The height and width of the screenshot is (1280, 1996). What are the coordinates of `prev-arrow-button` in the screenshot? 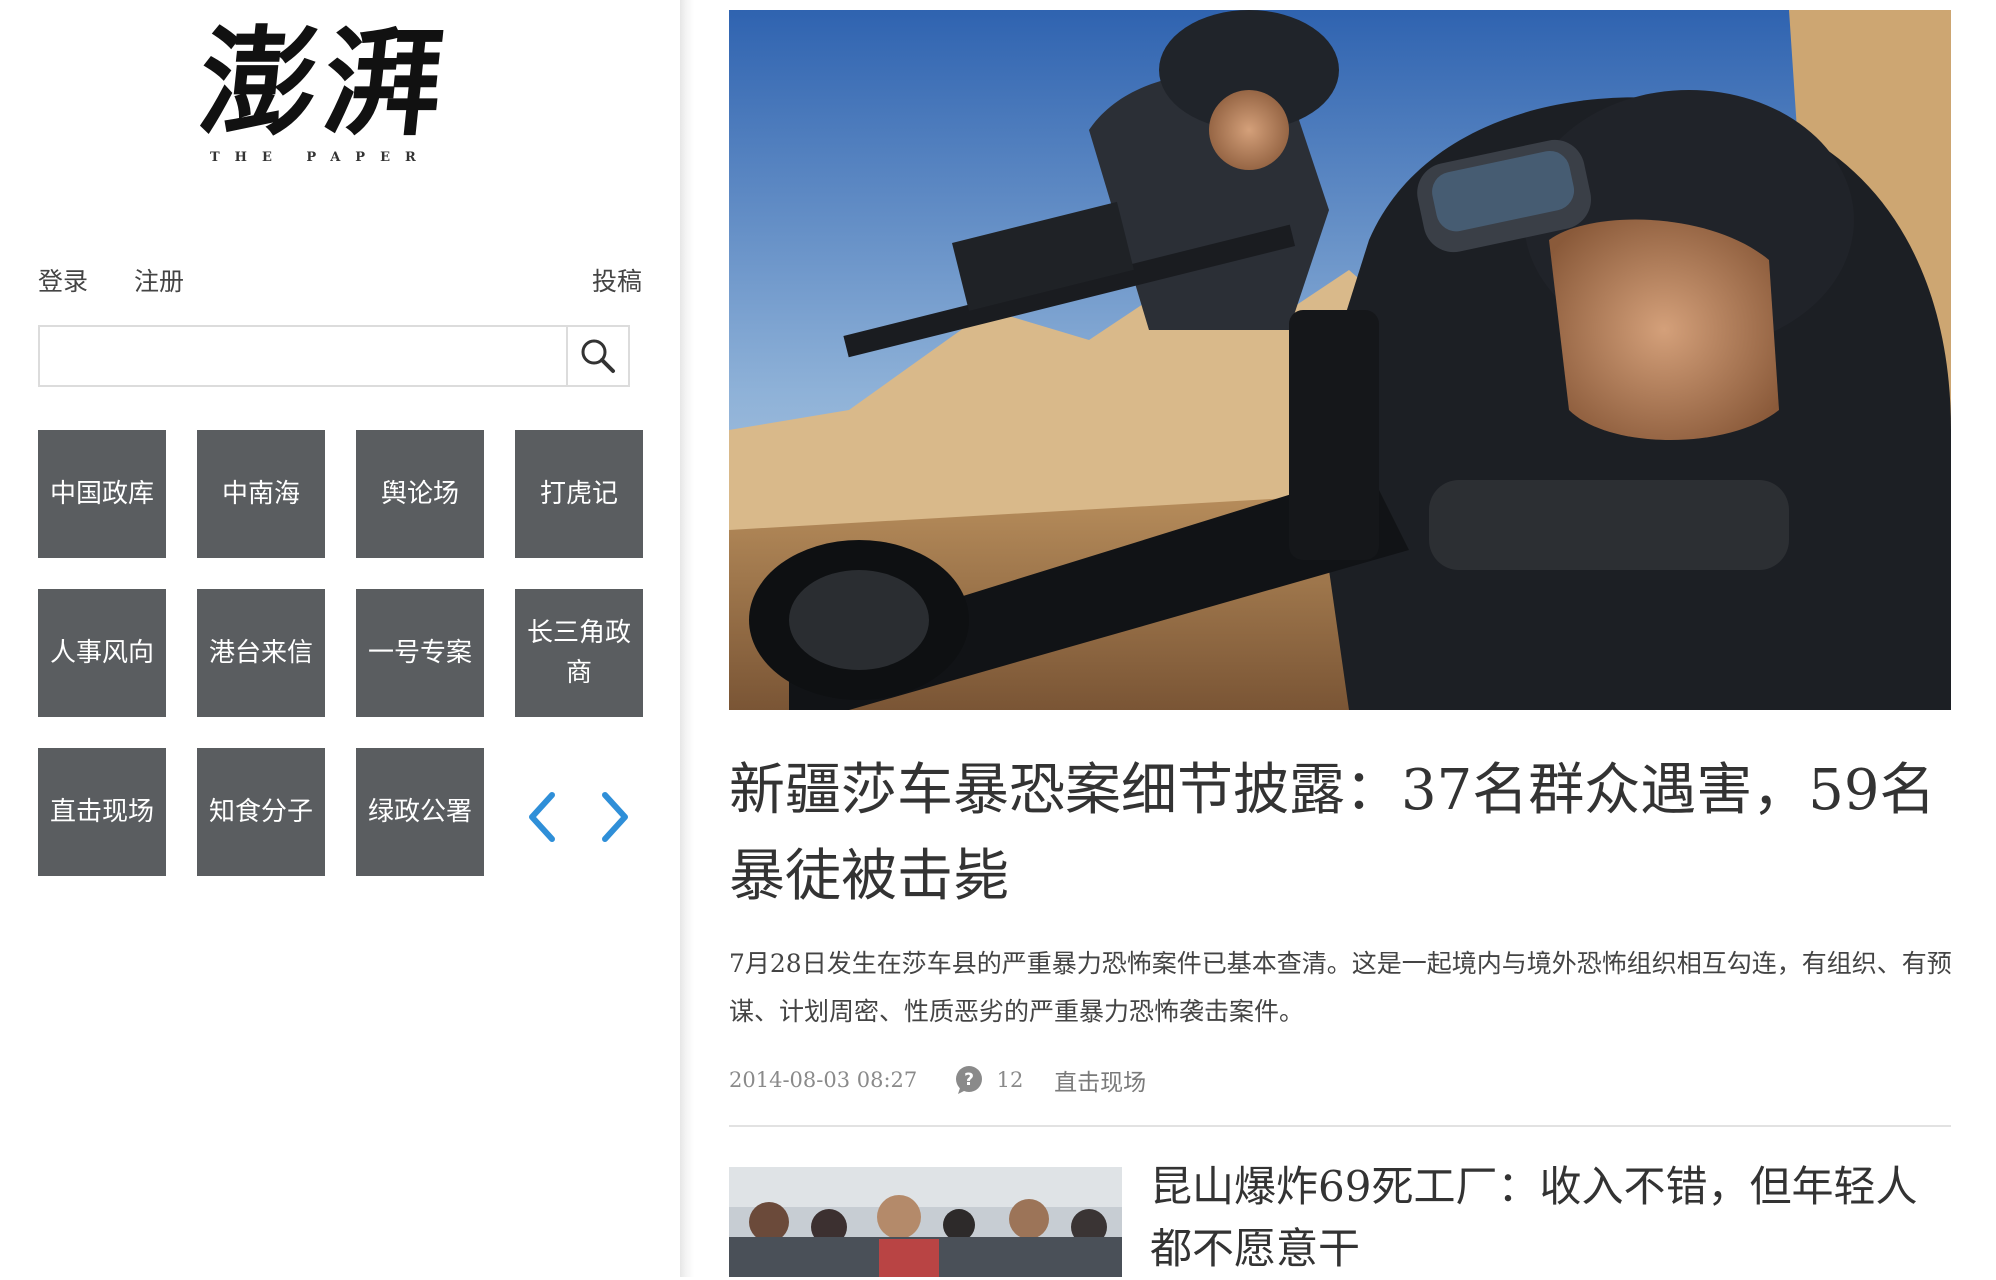 It's located at (542, 817).